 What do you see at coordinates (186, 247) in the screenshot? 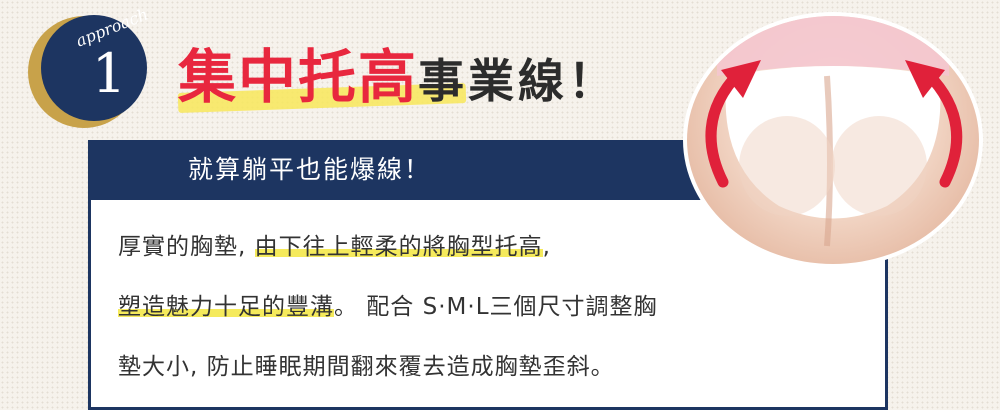
I see `body-line-1-pre: 厚實的胸墊,` at bounding box center [186, 247].